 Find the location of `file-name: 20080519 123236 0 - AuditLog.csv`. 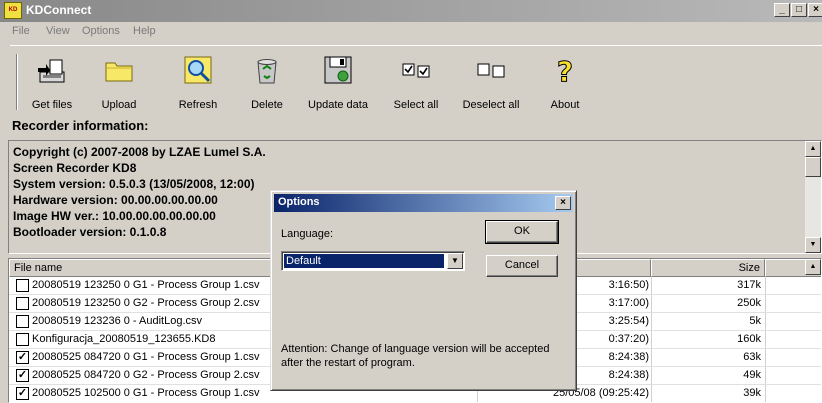

file-name: 20080519 123236 0 - AuditLog.csv is located at coordinates (117, 321).